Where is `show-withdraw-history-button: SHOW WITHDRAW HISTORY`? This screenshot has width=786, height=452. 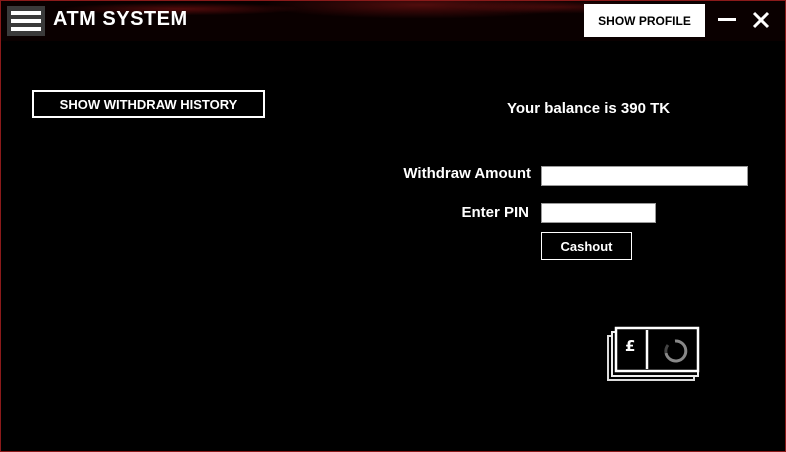 show-withdraw-history-button: SHOW WITHDRAW HISTORY is located at coordinates (148, 104).